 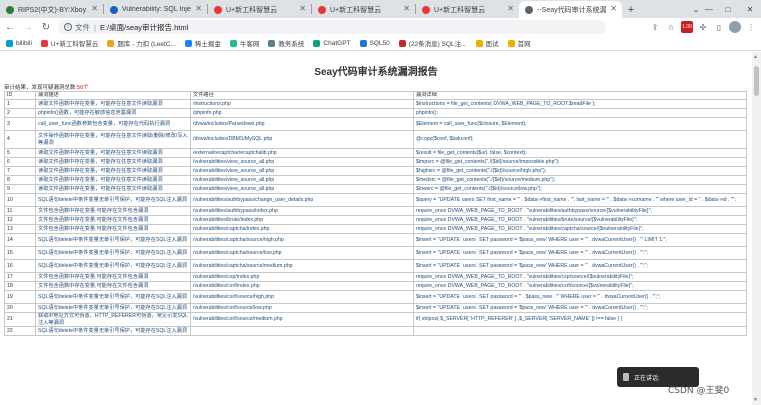 I want to click on reload-button: ↻, so click(x=46, y=27).